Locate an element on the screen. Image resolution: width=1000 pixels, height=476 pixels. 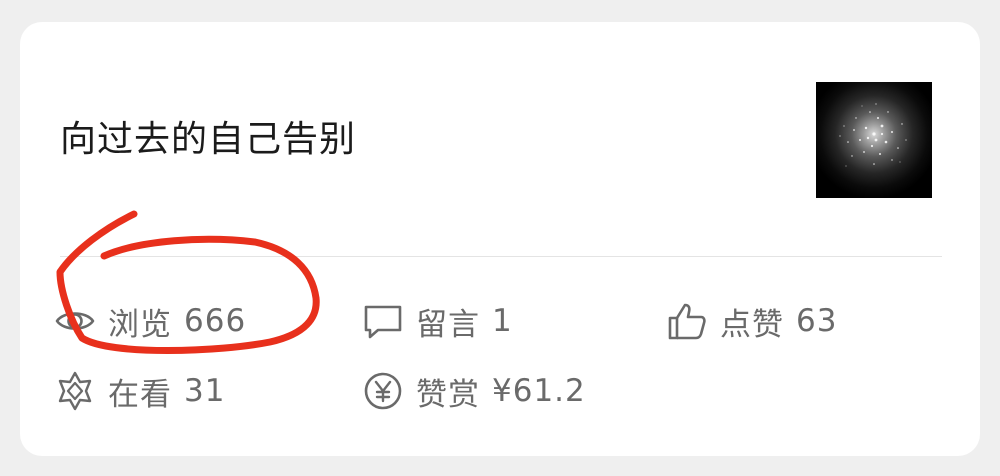
eye-icon is located at coordinates (75, 321).